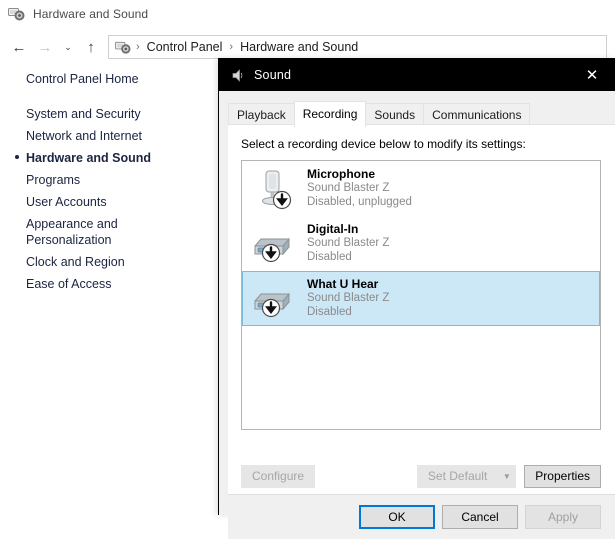 The height and width of the screenshot is (539, 615). What do you see at coordinates (91, 47) in the screenshot?
I see `up-button: ↑` at bounding box center [91, 47].